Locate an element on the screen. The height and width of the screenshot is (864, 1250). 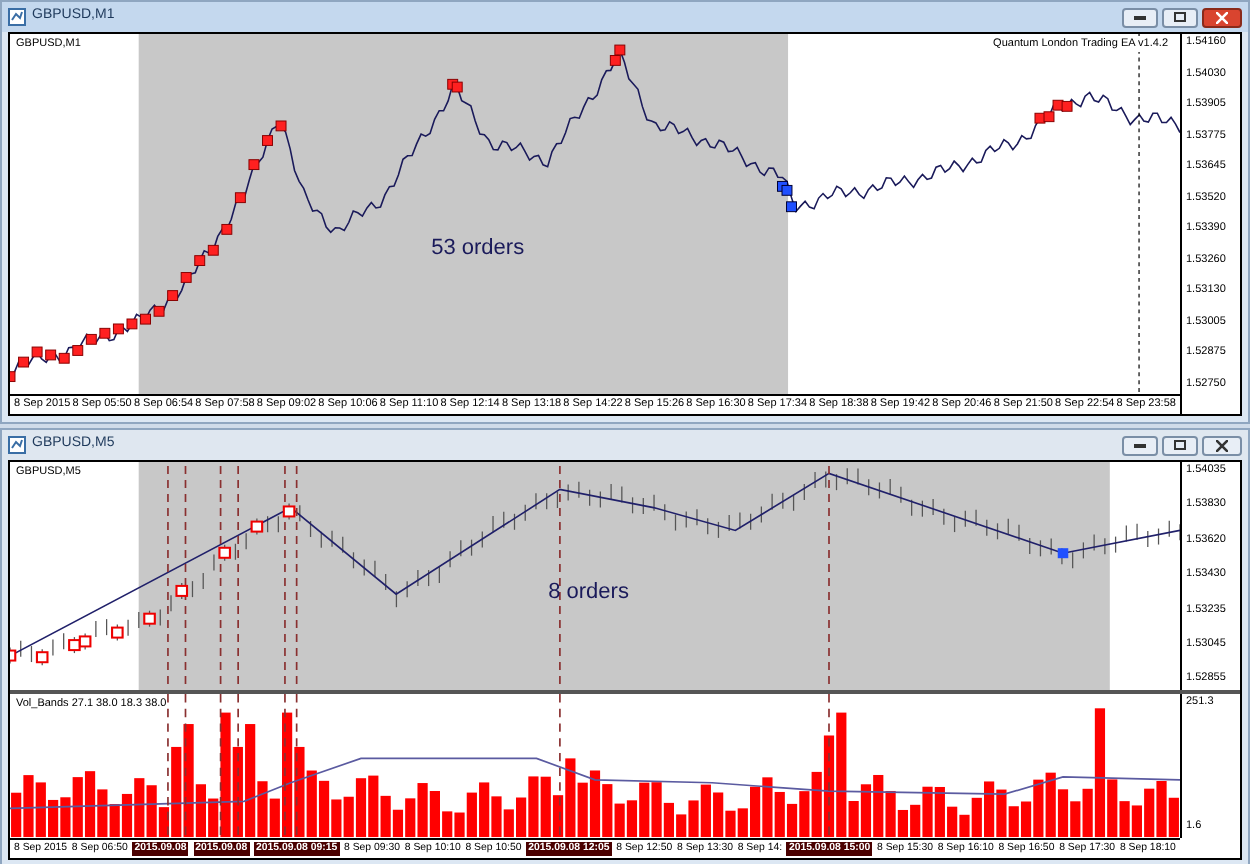
orders-label: 8 orders is located at coordinates (588, 593).